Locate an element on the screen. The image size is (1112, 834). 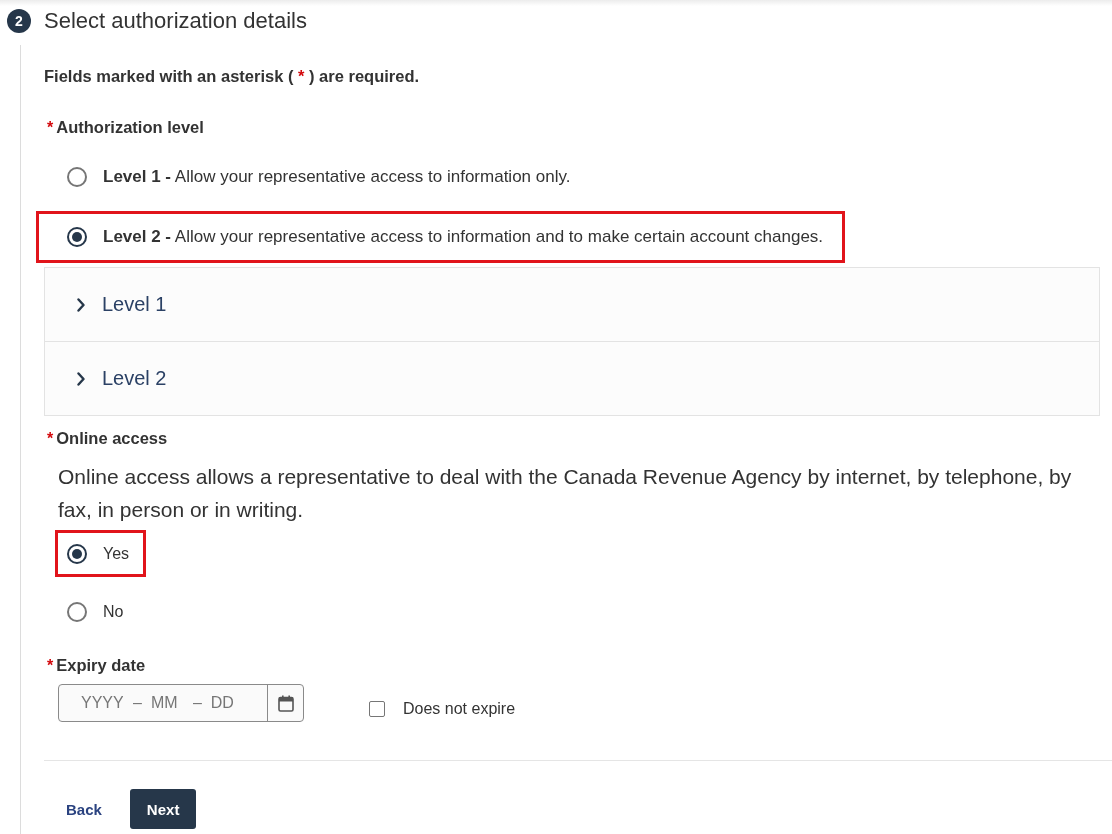
calendar-icon is located at coordinates (285, 703).